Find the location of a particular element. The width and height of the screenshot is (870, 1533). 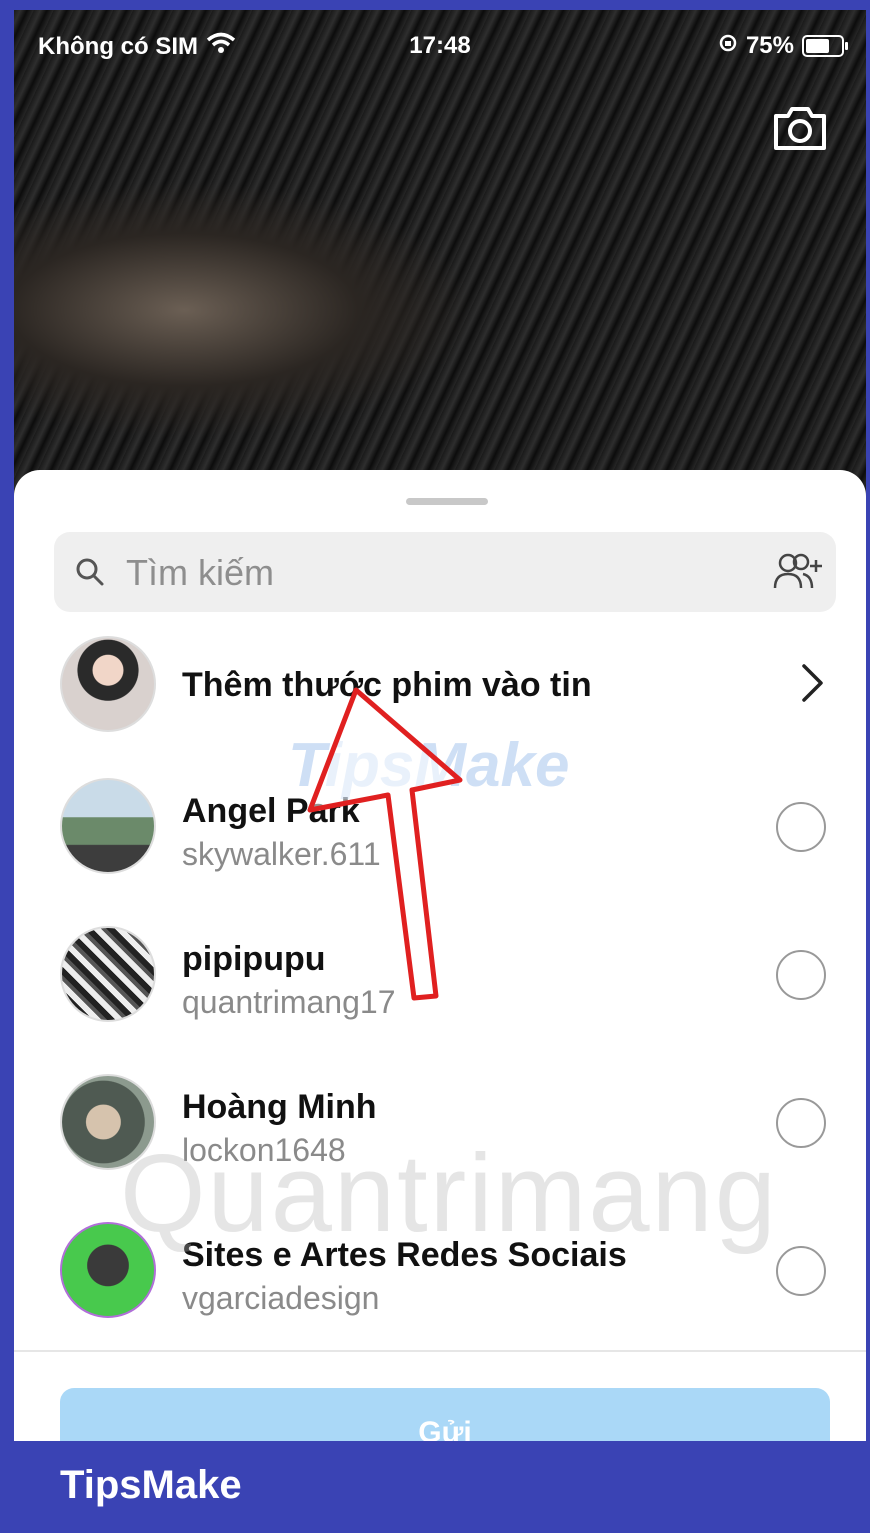

camera-icon is located at coordinates (800, 128).